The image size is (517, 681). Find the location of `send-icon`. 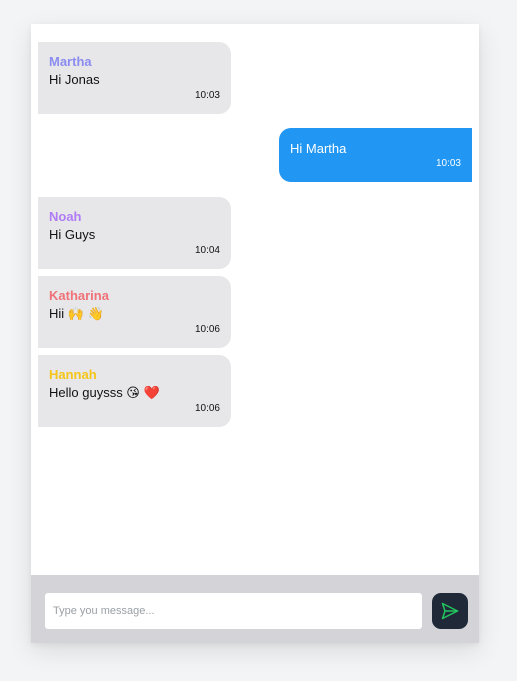

send-icon is located at coordinates (450, 611).